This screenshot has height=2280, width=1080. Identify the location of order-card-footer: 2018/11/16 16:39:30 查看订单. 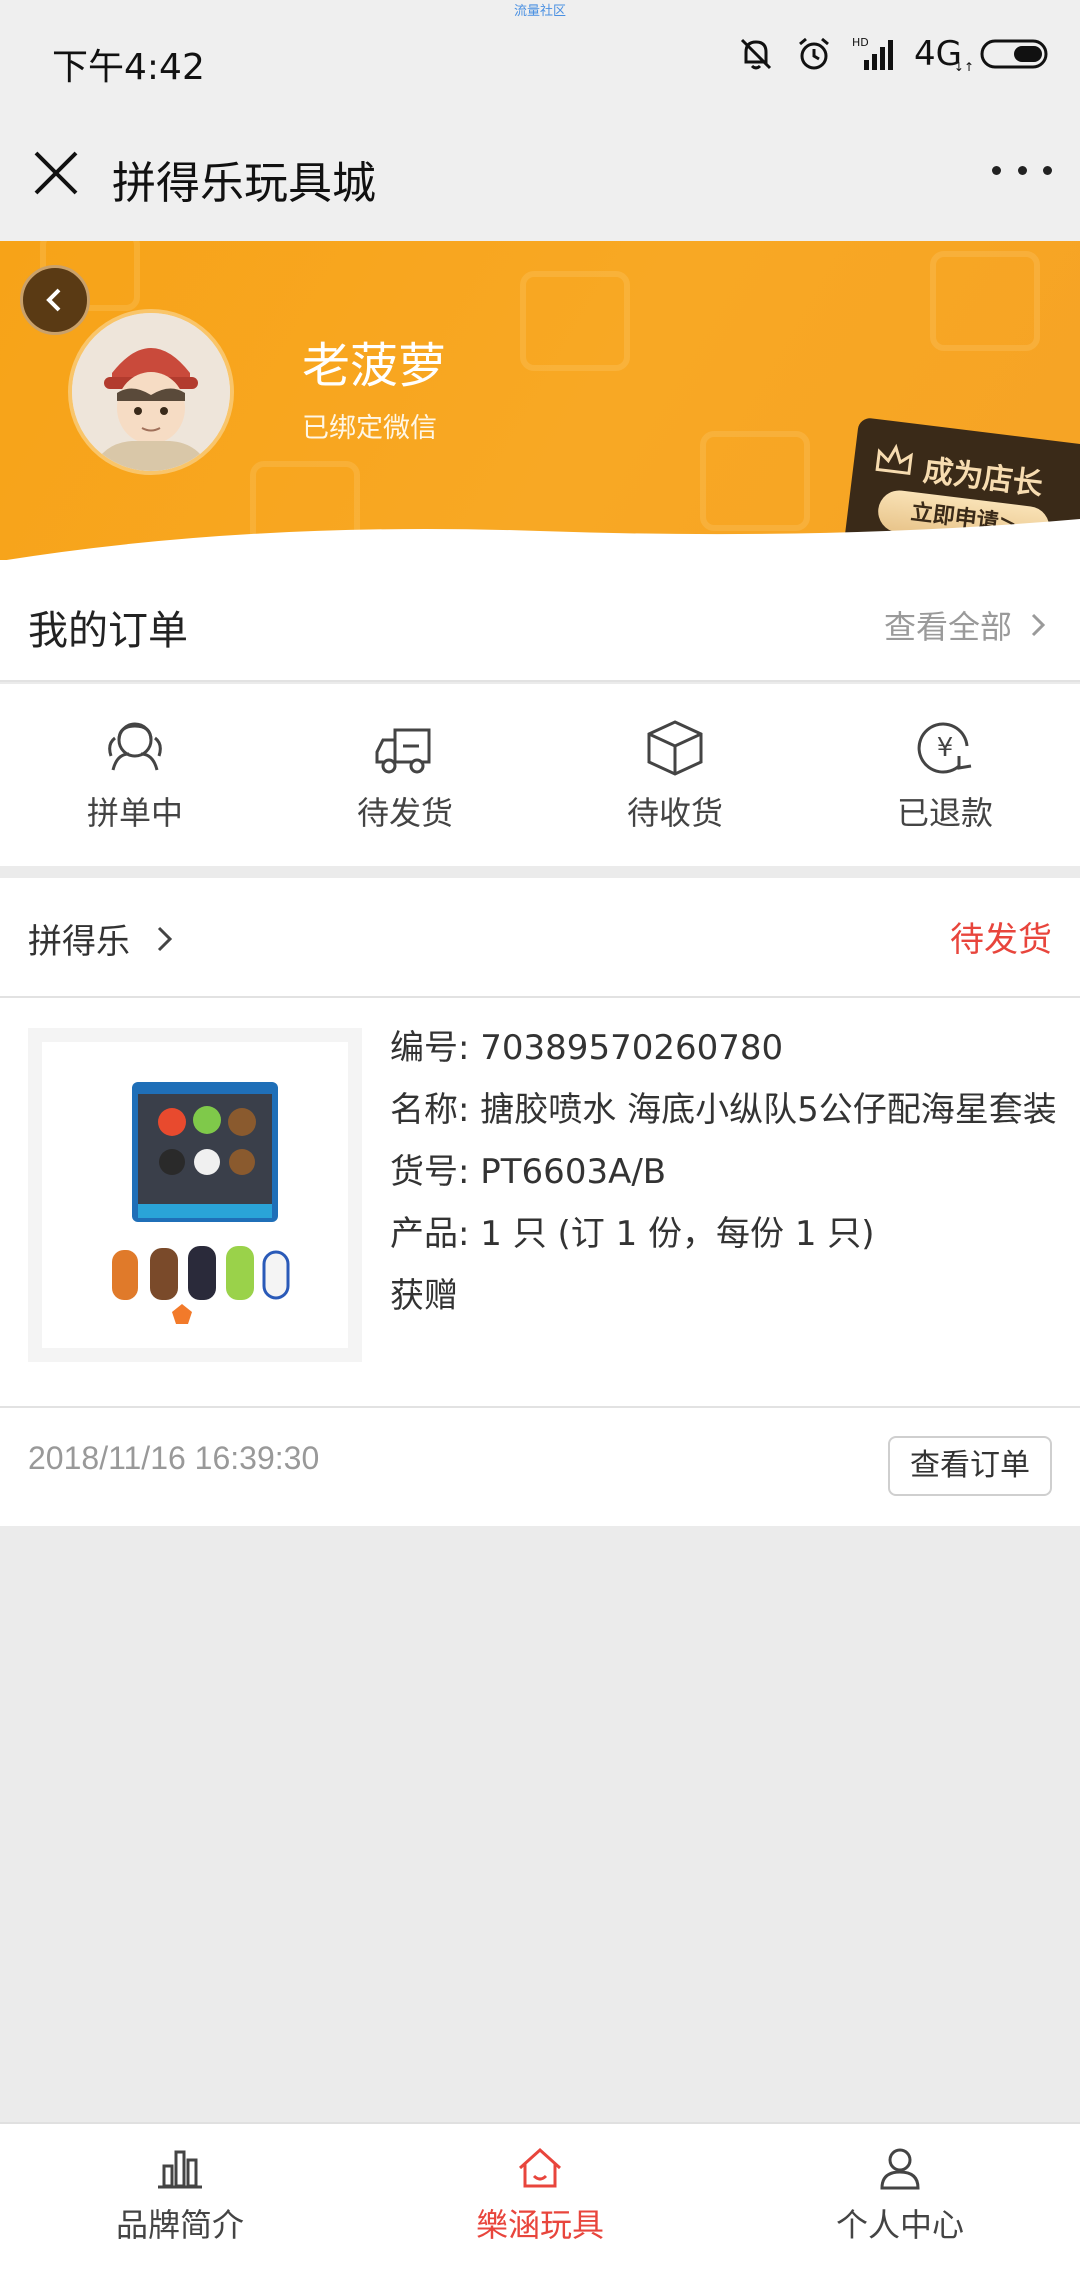
(540, 1466).